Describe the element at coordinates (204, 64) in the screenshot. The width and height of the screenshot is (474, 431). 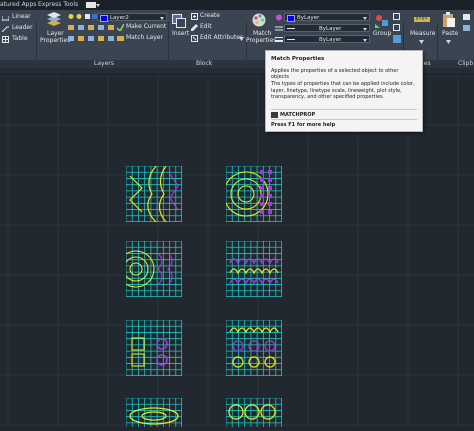
I see `panel-title-block: Block` at that location.